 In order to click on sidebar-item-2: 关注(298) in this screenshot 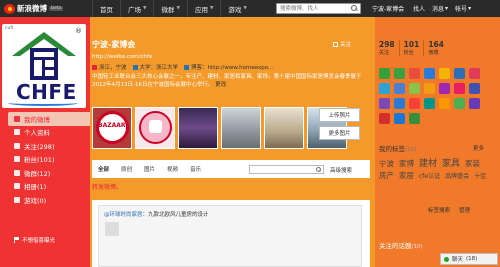, I will do `click(45, 146)`.